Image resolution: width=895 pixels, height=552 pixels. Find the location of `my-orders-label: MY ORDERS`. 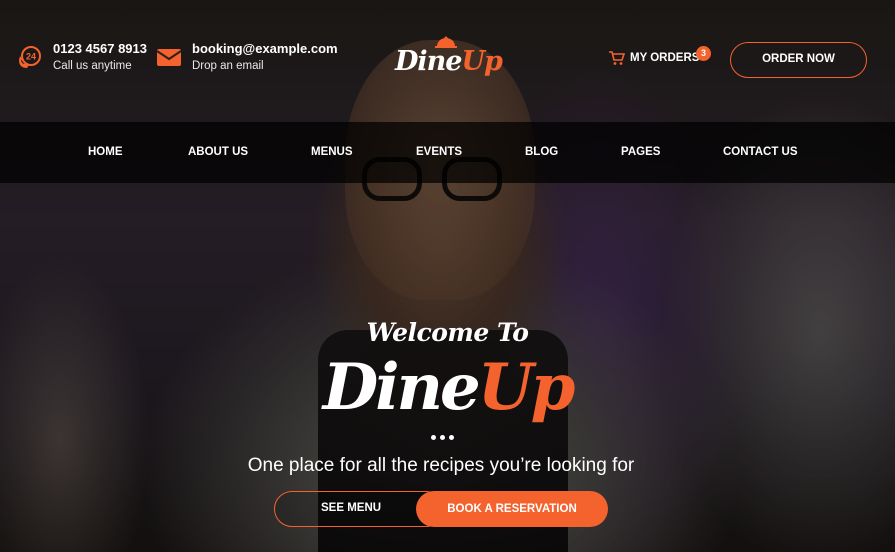

my-orders-label: MY ORDERS is located at coordinates (665, 58).